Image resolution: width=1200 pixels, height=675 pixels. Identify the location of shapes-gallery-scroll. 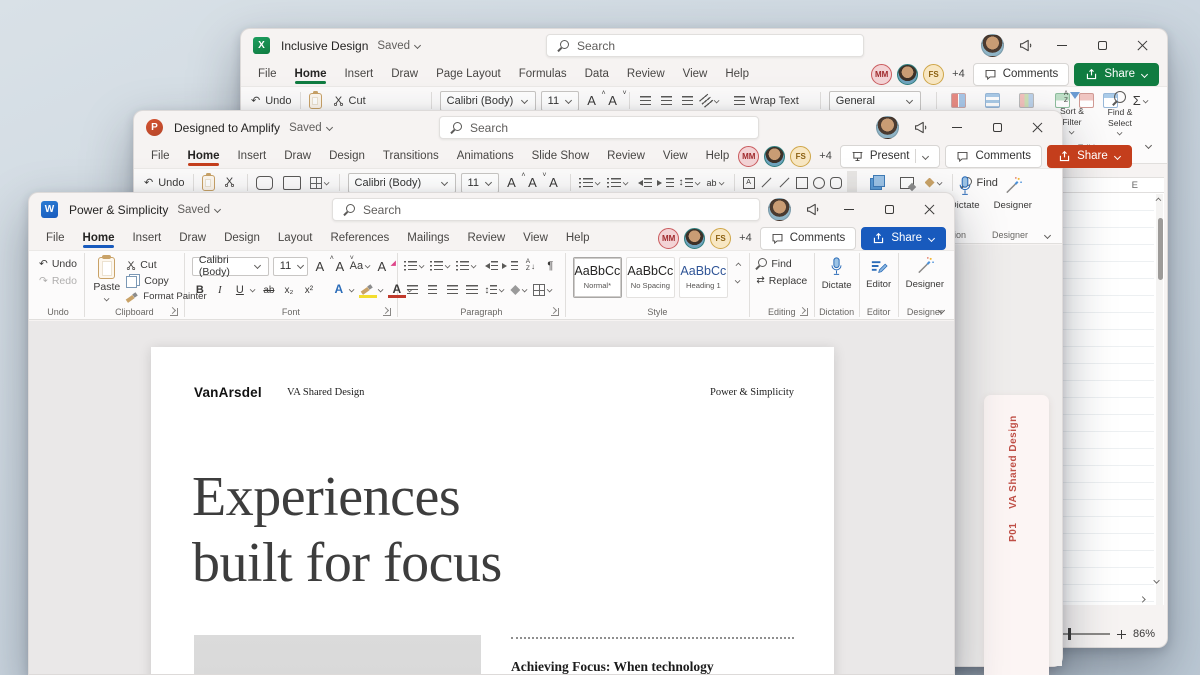
(851, 182).